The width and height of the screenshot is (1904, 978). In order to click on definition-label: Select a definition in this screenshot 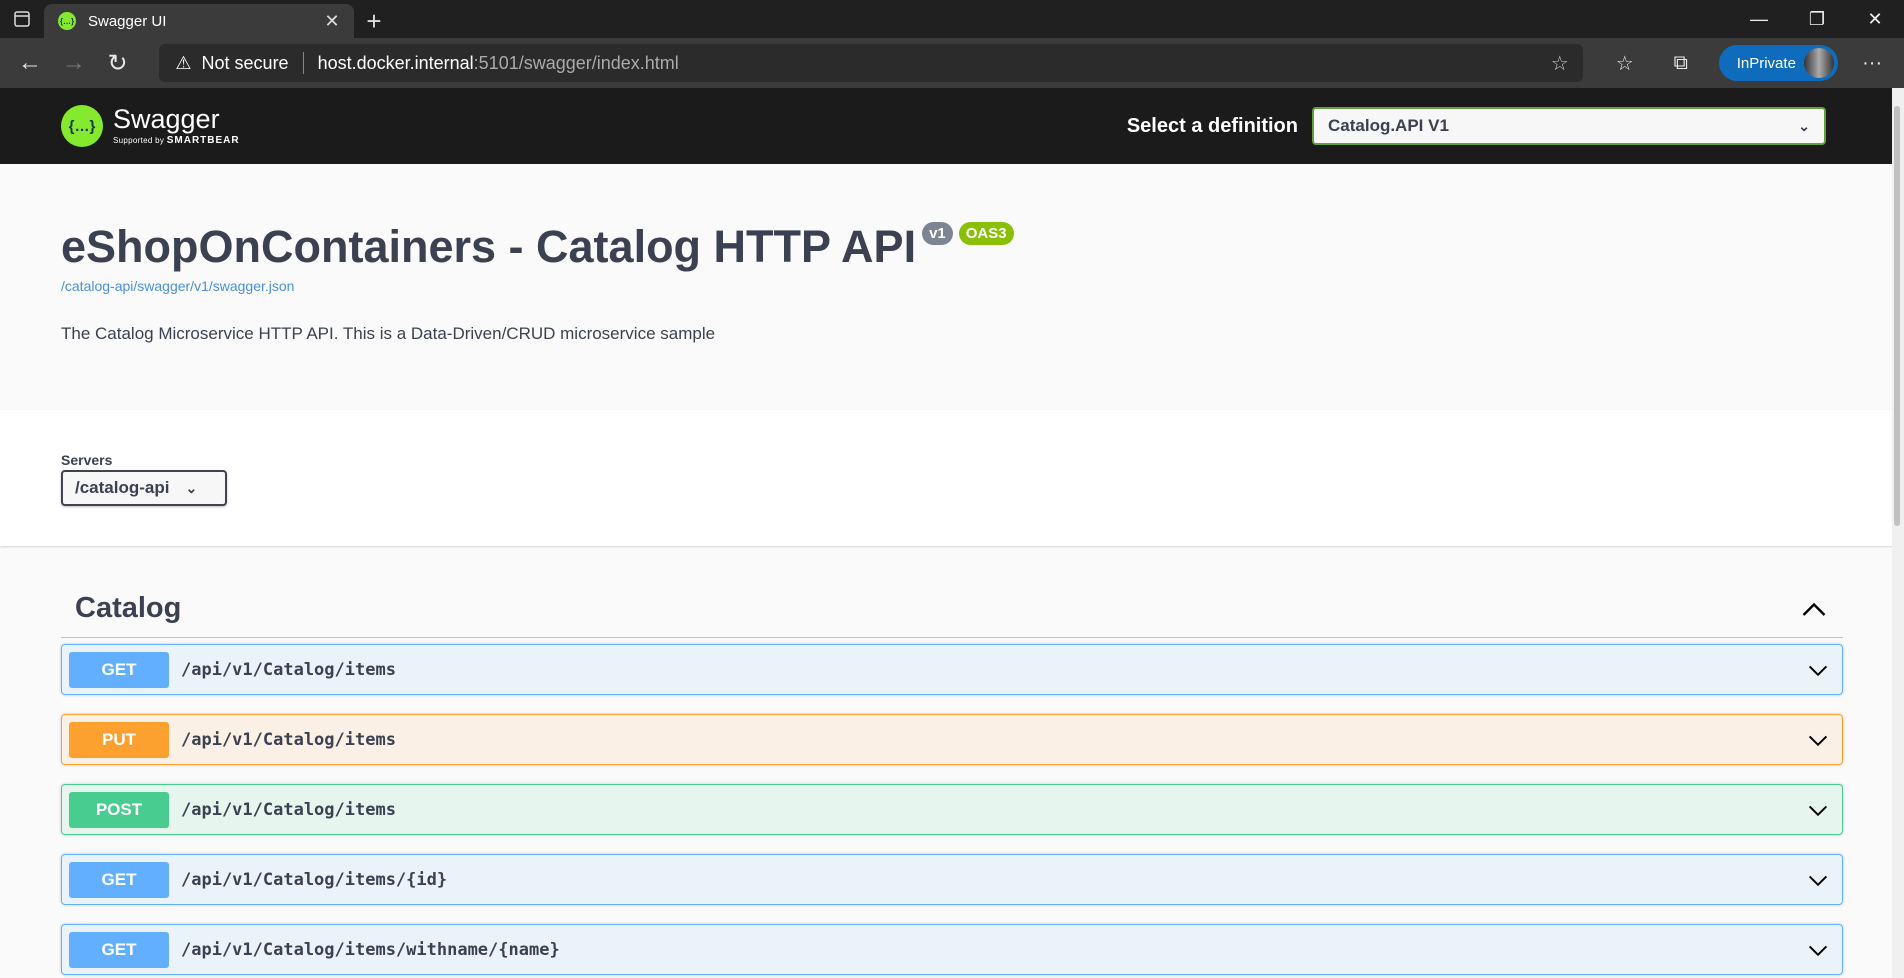, I will do `click(1212, 125)`.